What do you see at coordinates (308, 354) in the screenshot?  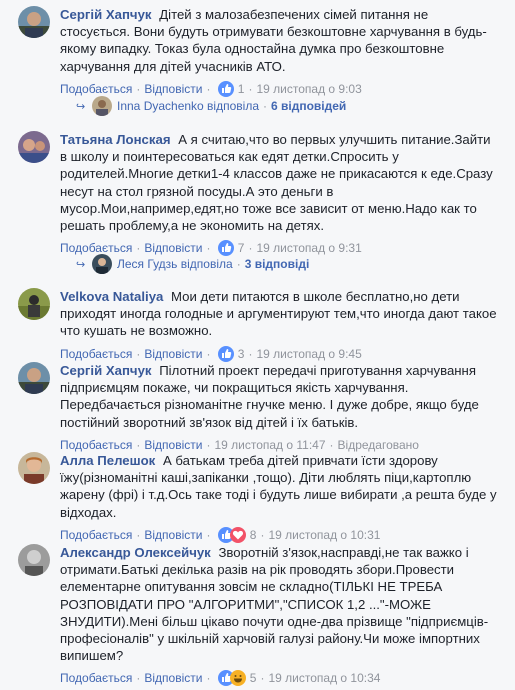 I see `comment-timestamp: 19 листопад о 9:45` at bounding box center [308, 354].